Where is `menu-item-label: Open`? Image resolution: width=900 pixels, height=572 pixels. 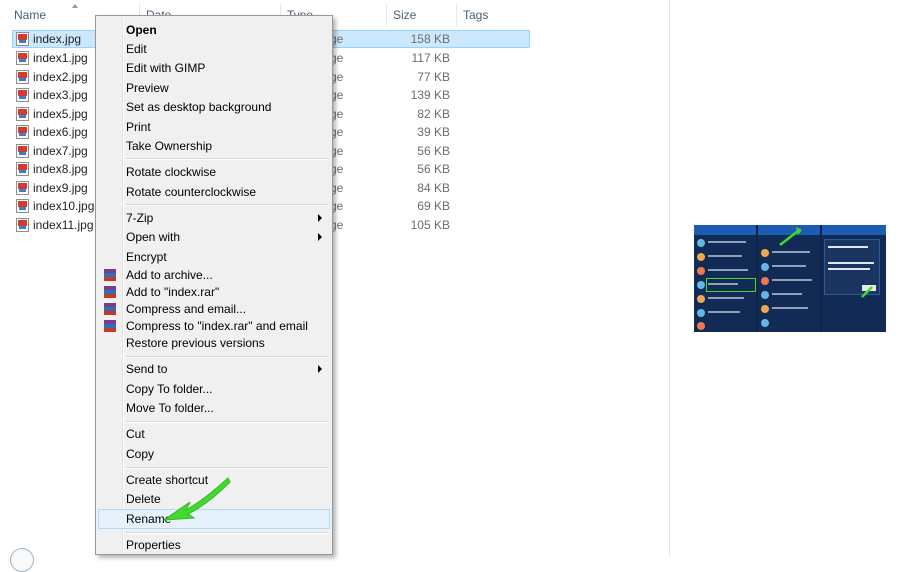
menu-item-label: Open is located at coordinates (141, 30).